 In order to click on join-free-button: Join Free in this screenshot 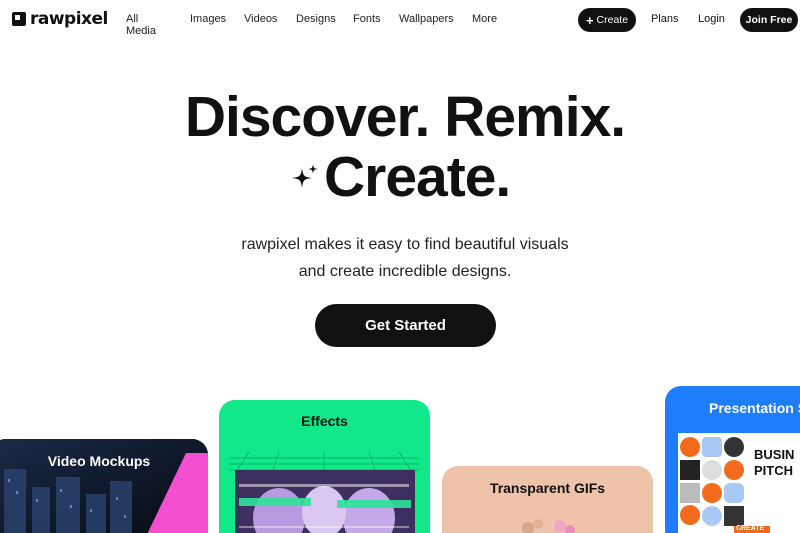, I will do `click(769, 20)`.